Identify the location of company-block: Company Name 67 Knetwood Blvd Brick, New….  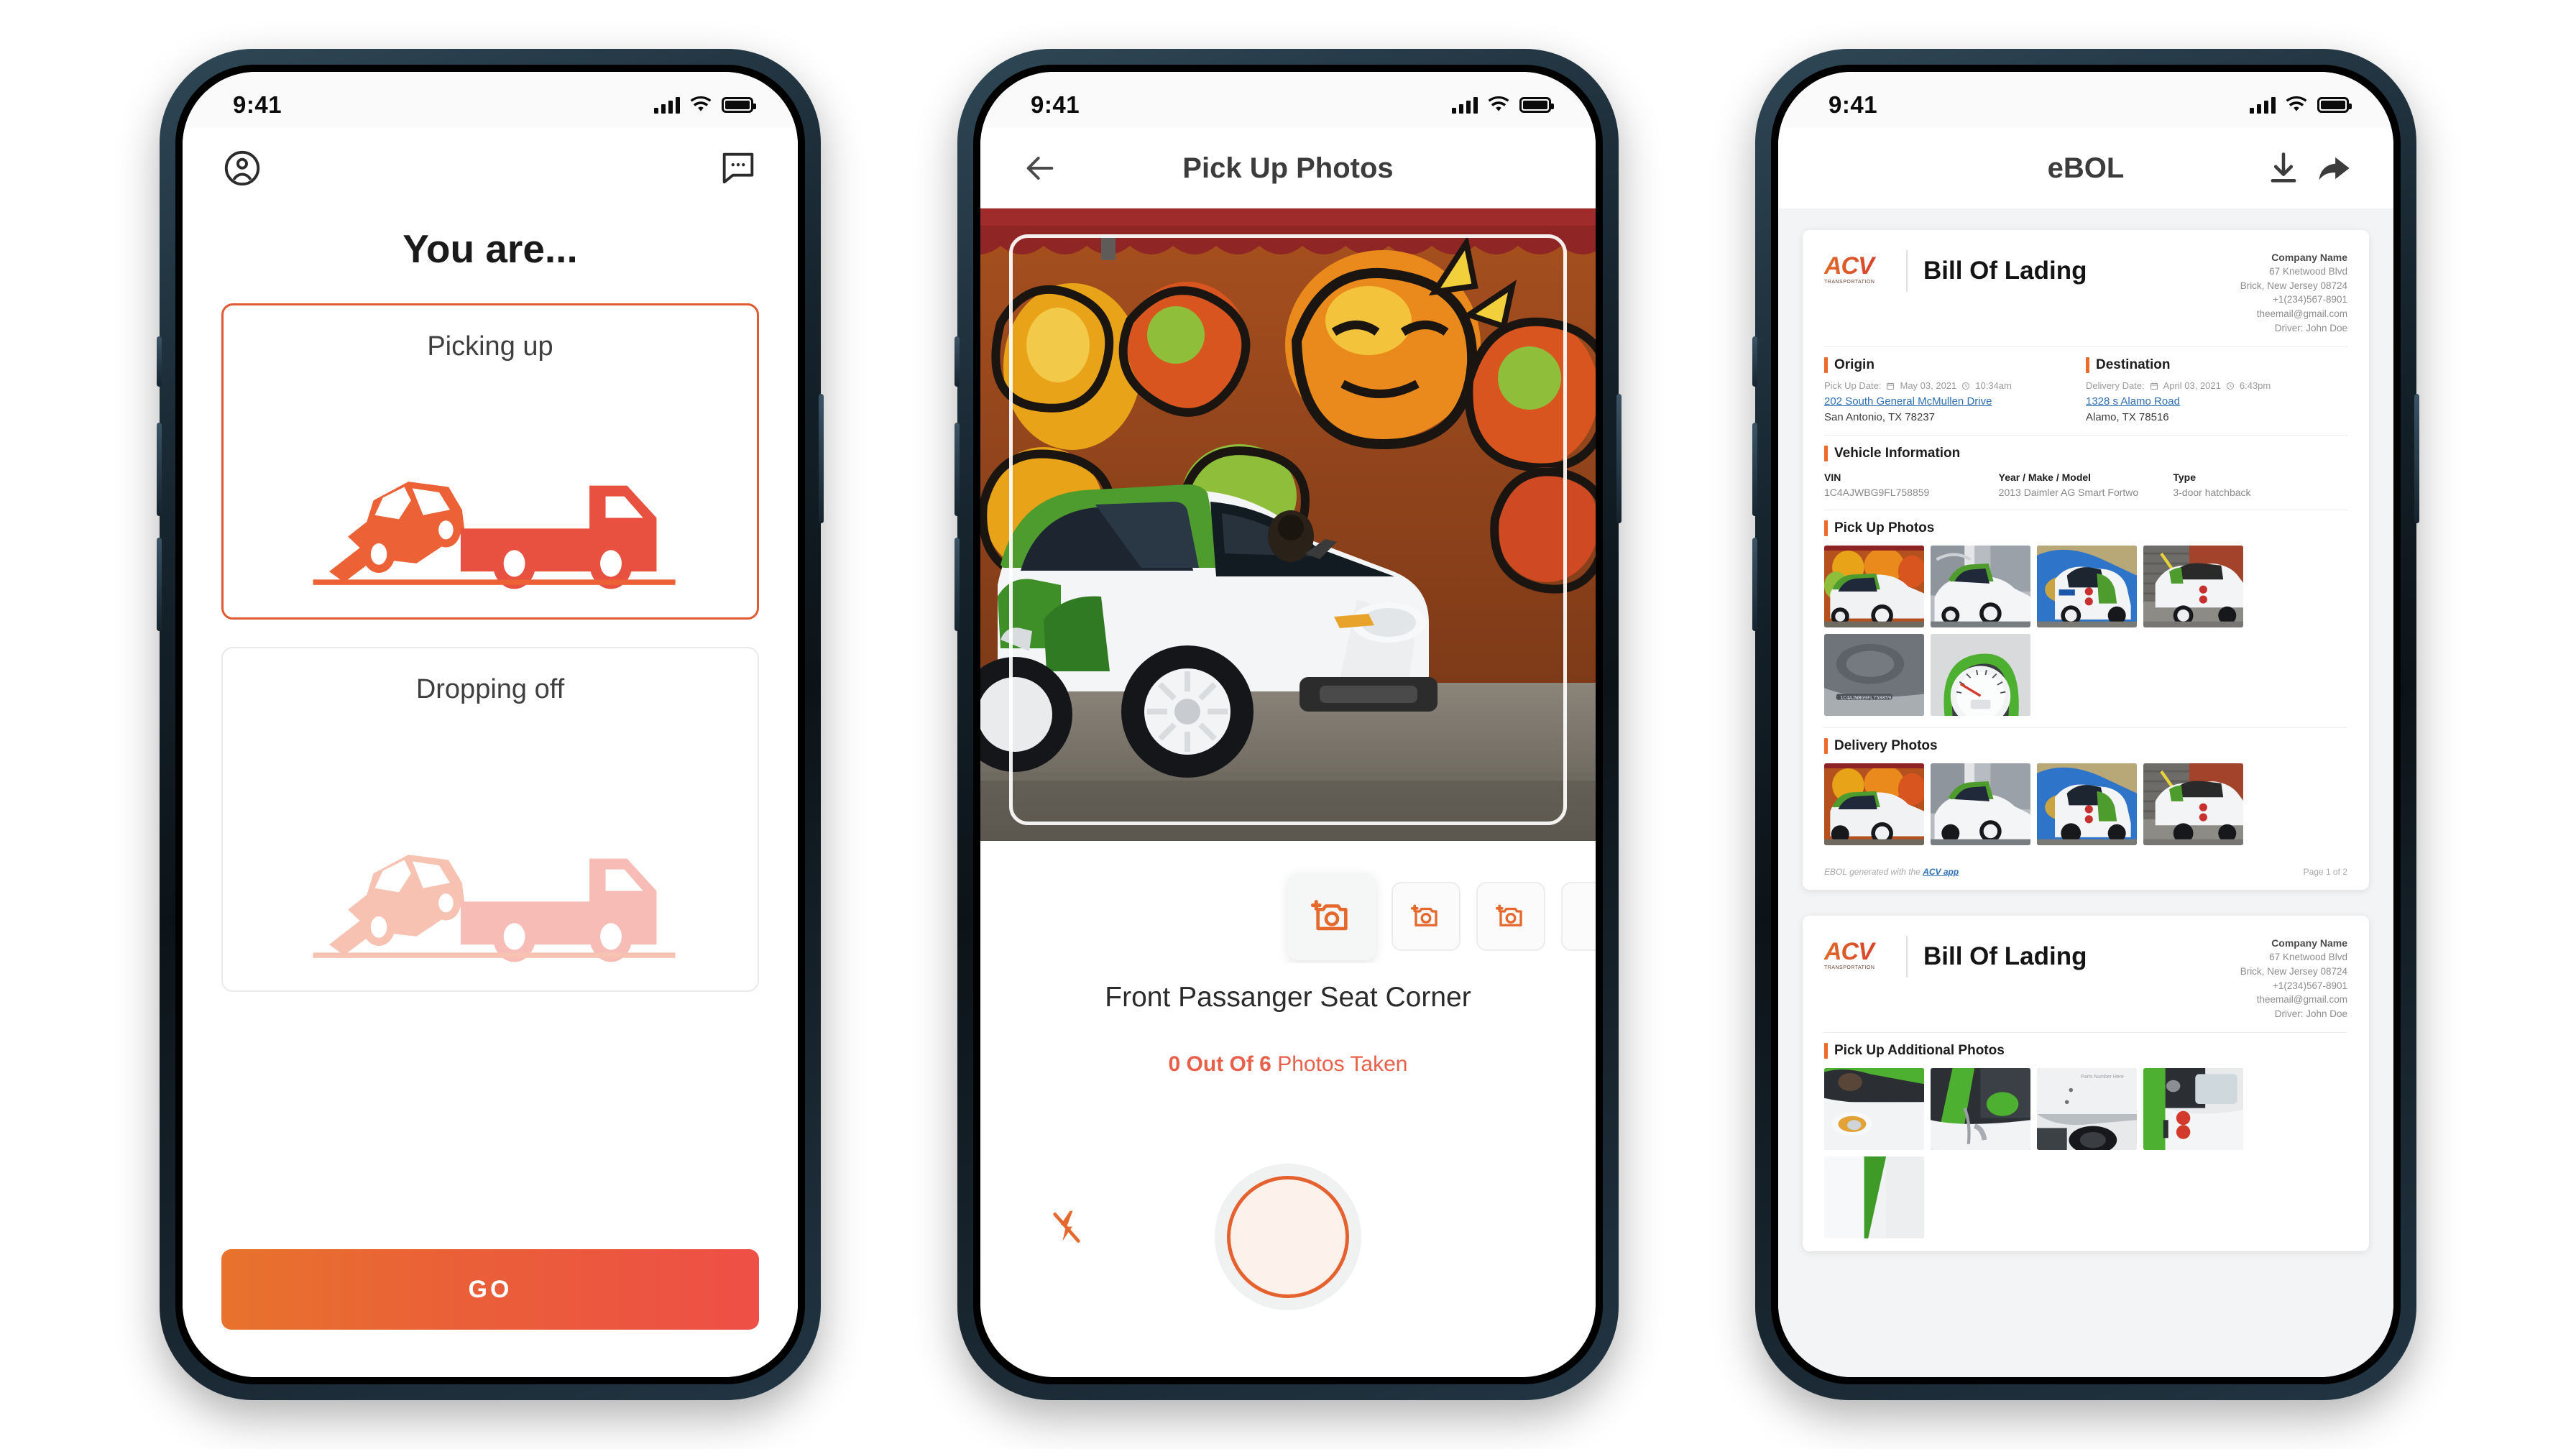
(2293, 978).